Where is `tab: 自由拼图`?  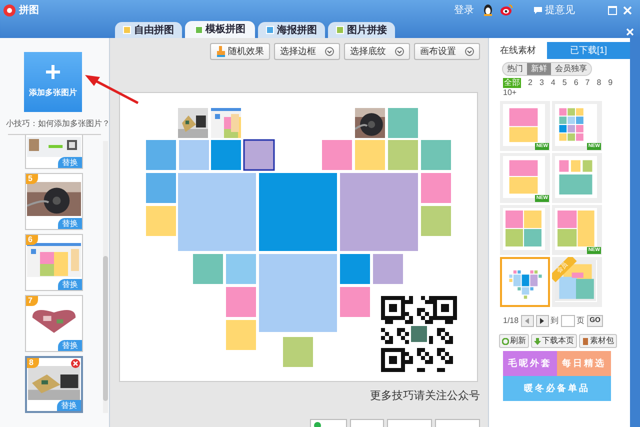
tab: 自由拼图 is located at coordinates (148, 30).